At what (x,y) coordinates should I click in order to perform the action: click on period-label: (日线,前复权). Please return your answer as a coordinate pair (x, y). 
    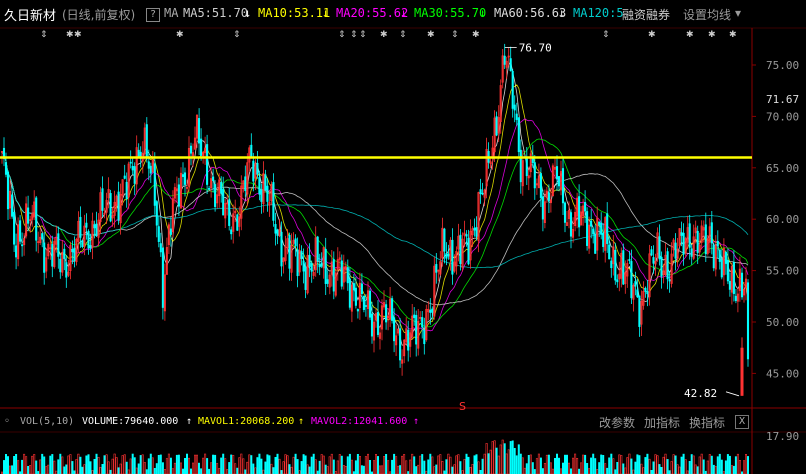
    Looking at the image, I should click on (98, 14).